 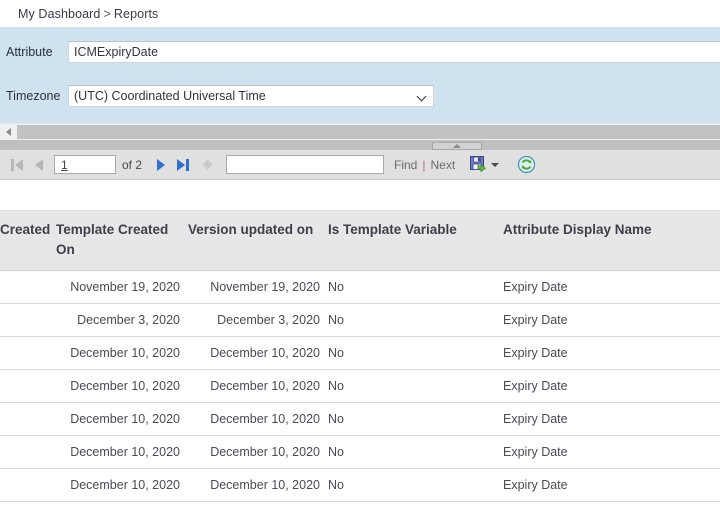 What do you see at coordinates (161, 165) in the screenshot?
I see `next-page-icon` at bounding box center [161, 165].